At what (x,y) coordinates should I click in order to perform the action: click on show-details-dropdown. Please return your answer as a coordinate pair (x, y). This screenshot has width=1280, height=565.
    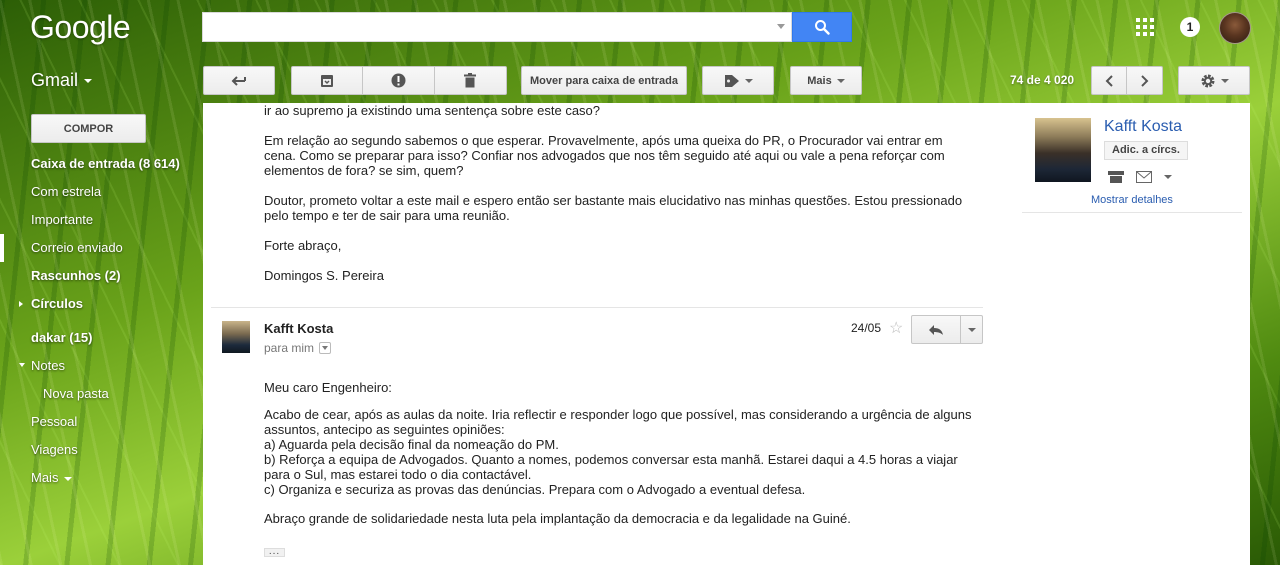
    Looking at the image, I should click on (325, 348).